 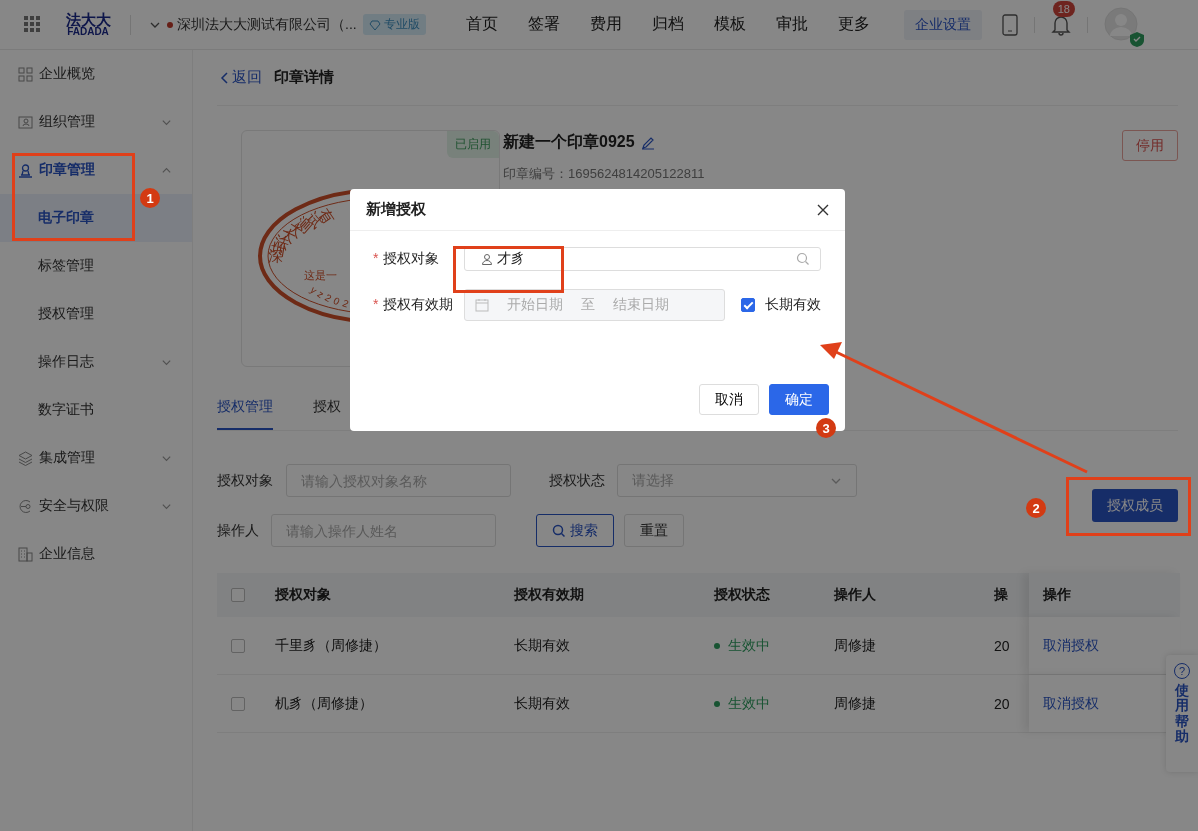 I want to click on member-tag: 才豸, so click(x=503, y=259).